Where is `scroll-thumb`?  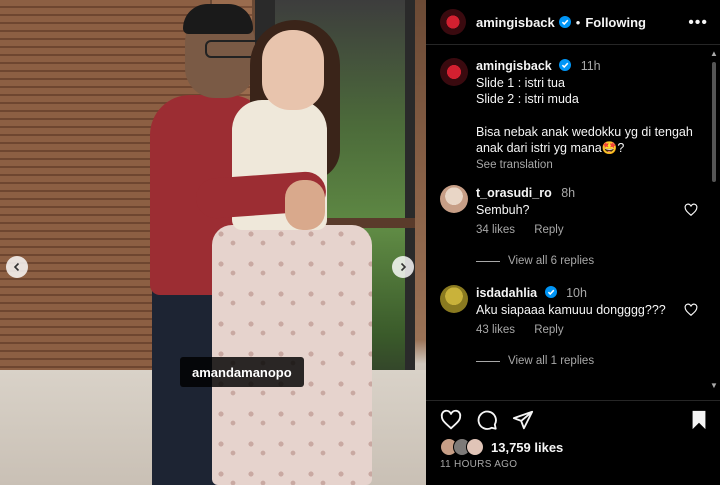
scroll-thumb is located at coordinates (714, 122).